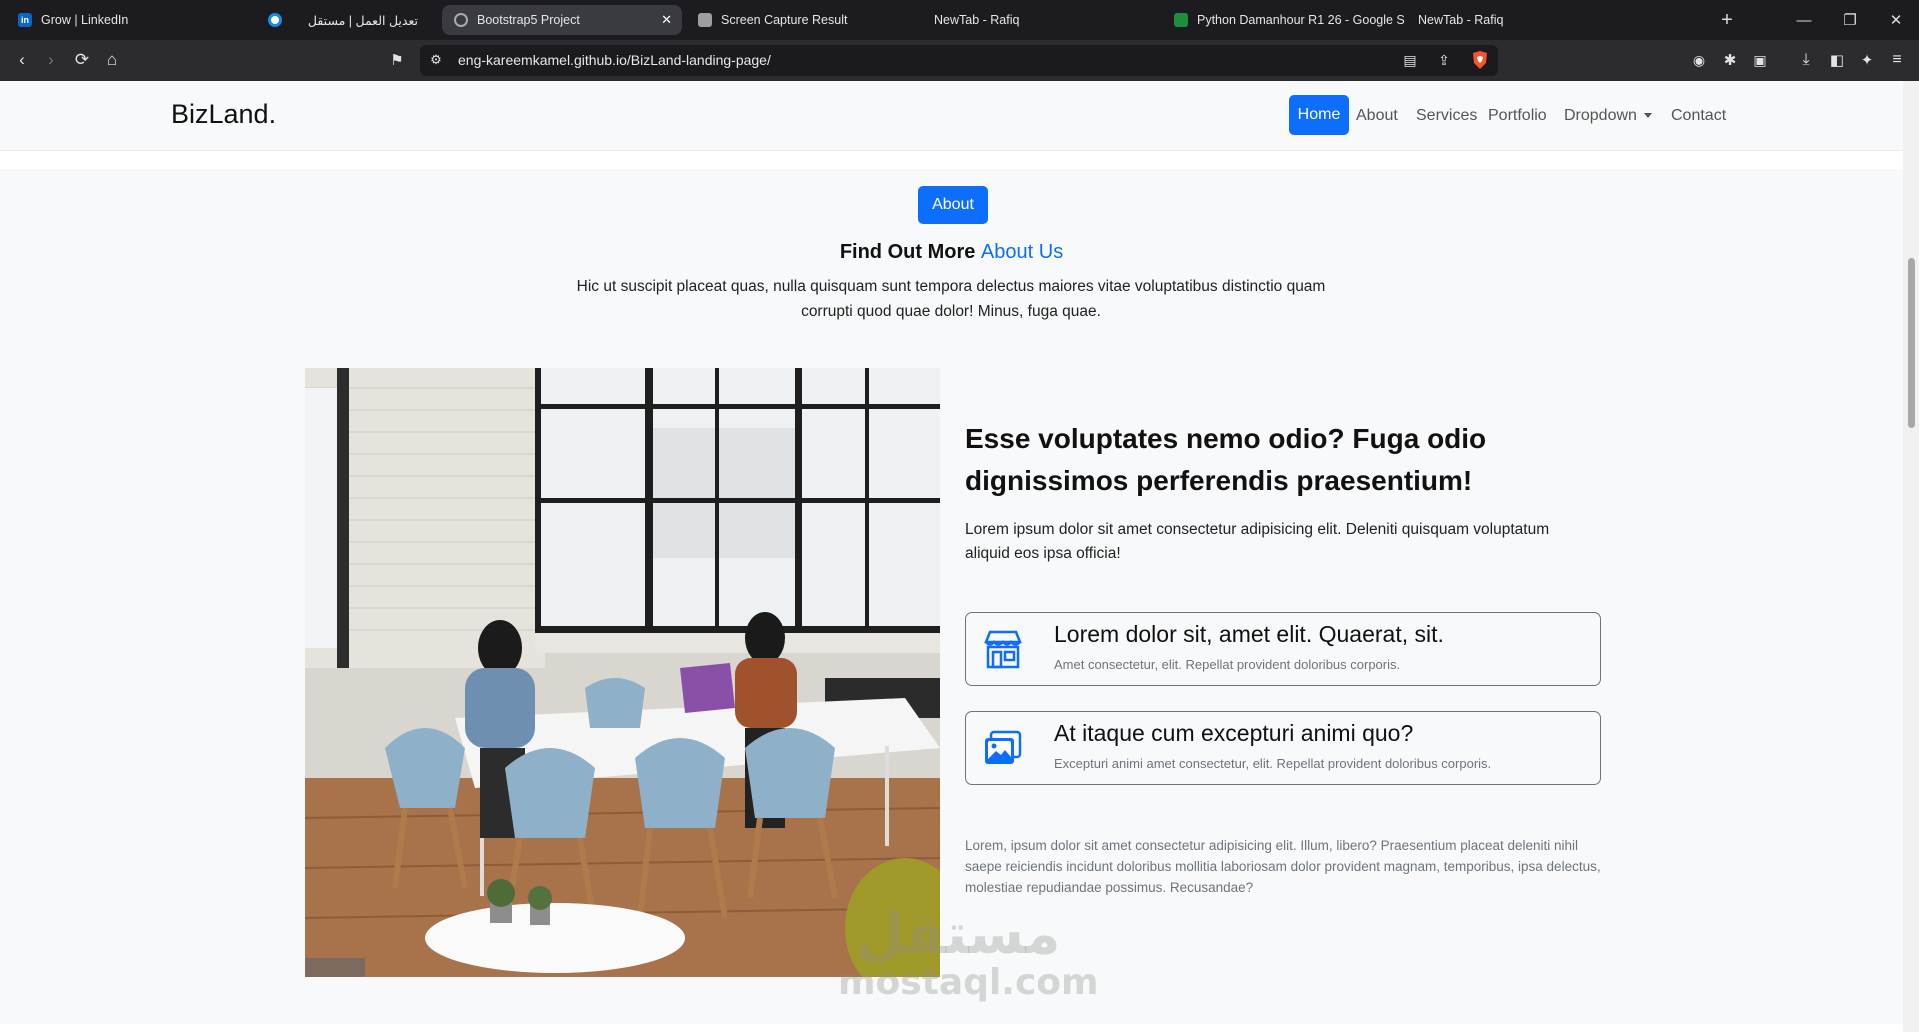 The width and height of the screenshot is (1919, 1032). Describe the element at coordinates (22, 60) in the screenshot. I see `back-icon: ‹` at that location.